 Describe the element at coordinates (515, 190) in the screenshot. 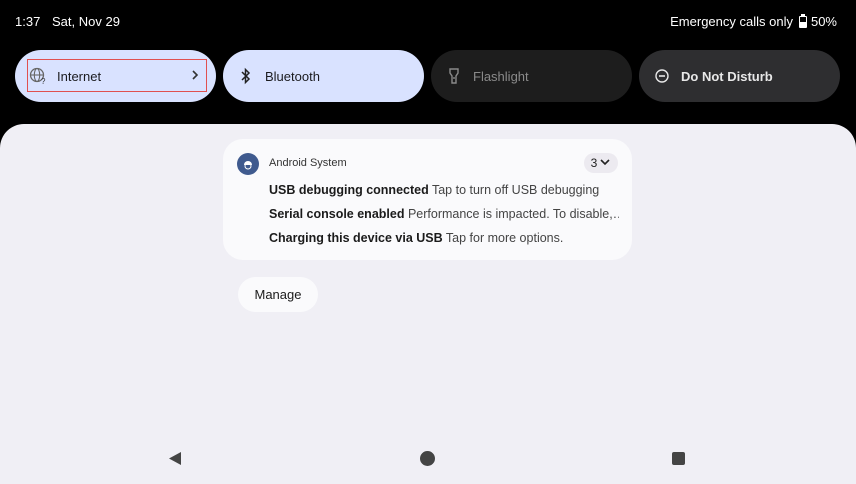

I see `notification-line-body: Tap to turn off USB debugging` at that location.